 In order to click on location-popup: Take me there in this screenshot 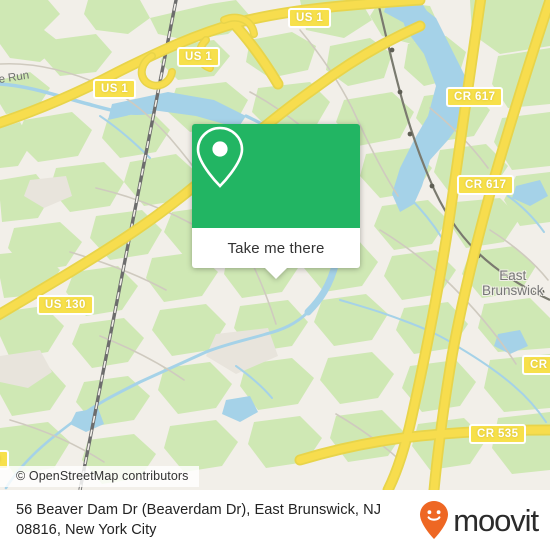, I will do `click(276, 201)`.